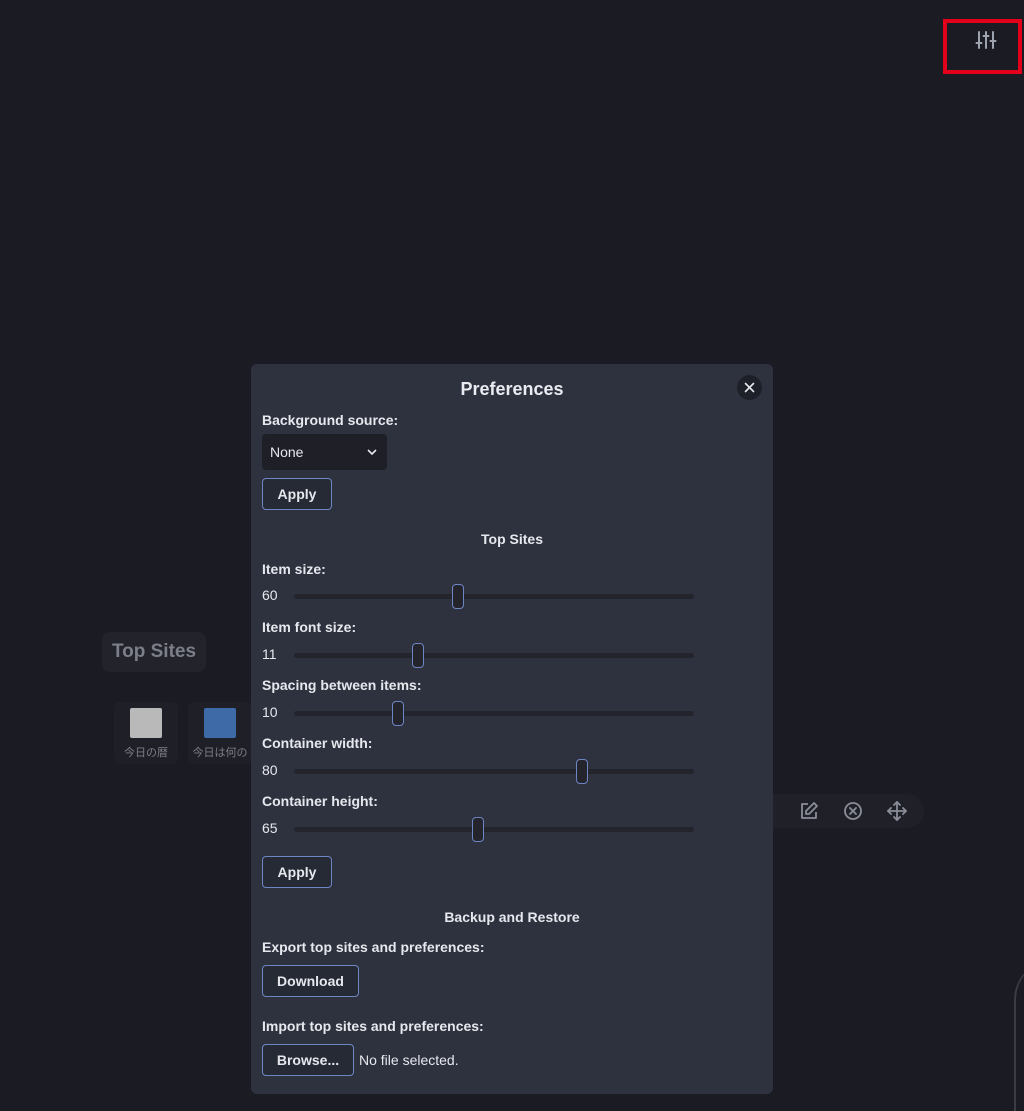  I want to click on move-icon, so click(897, 811).